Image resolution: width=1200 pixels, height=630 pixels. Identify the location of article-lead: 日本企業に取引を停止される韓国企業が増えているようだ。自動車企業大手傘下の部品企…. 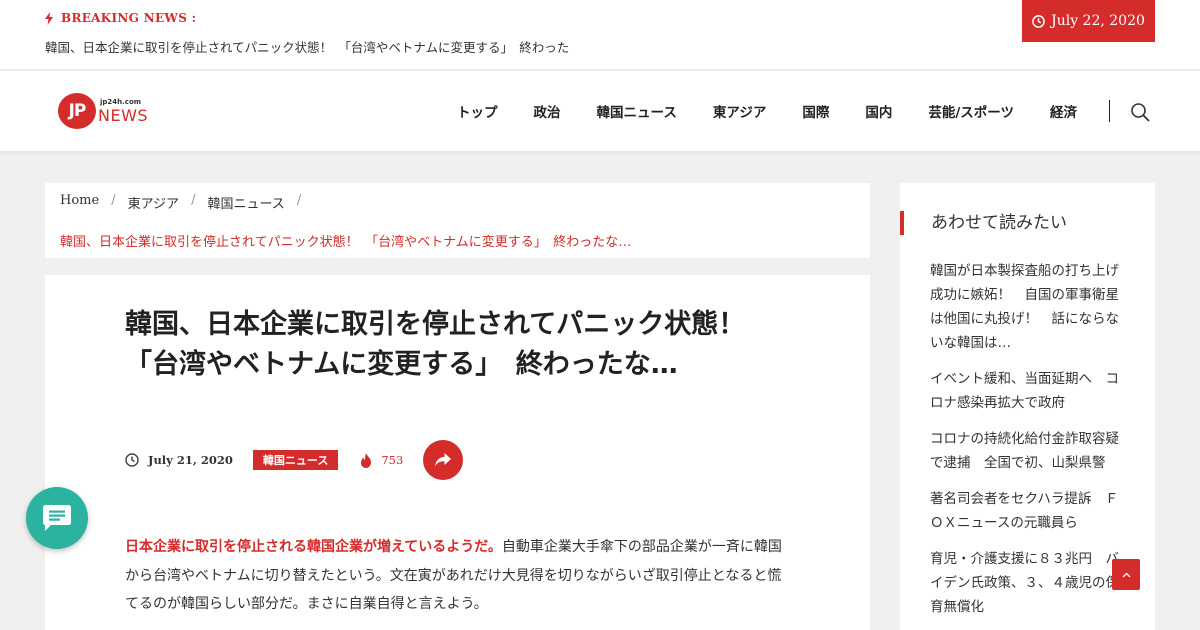
(457, 576).